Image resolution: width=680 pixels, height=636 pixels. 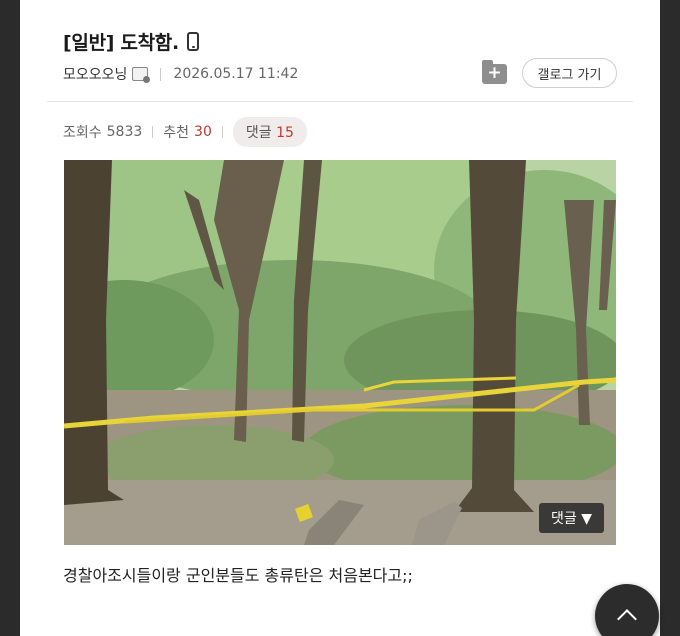 I want to click on post-stats: 조회수 5833 추천 30 댓글 15, so click(x=185, y=132).